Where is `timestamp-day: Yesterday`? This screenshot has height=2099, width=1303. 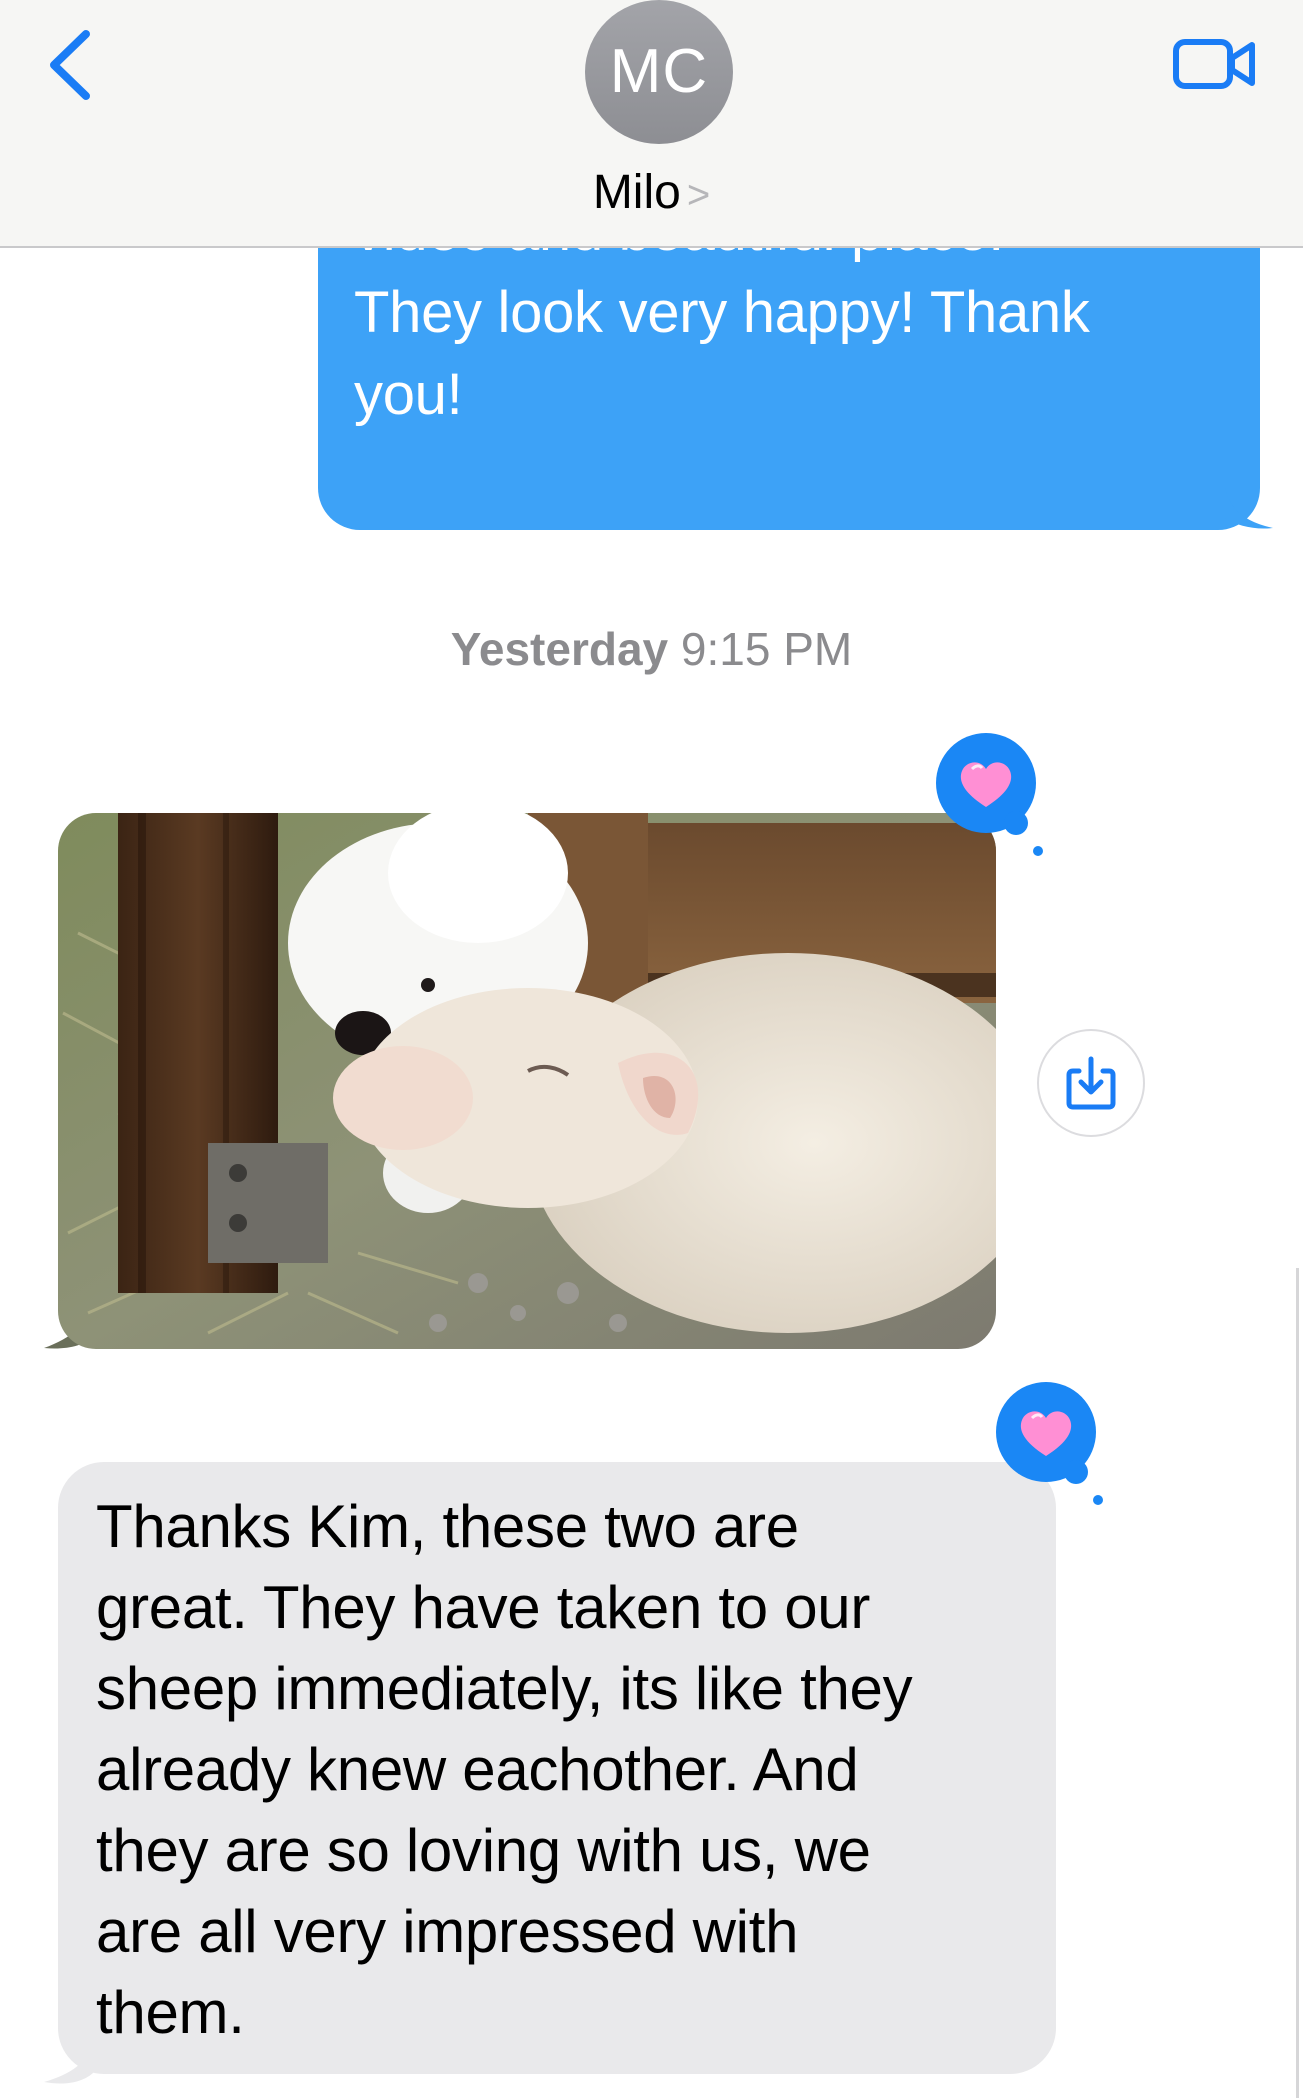
timestamp-day: Yesterday is located at coordinates (559, 649).